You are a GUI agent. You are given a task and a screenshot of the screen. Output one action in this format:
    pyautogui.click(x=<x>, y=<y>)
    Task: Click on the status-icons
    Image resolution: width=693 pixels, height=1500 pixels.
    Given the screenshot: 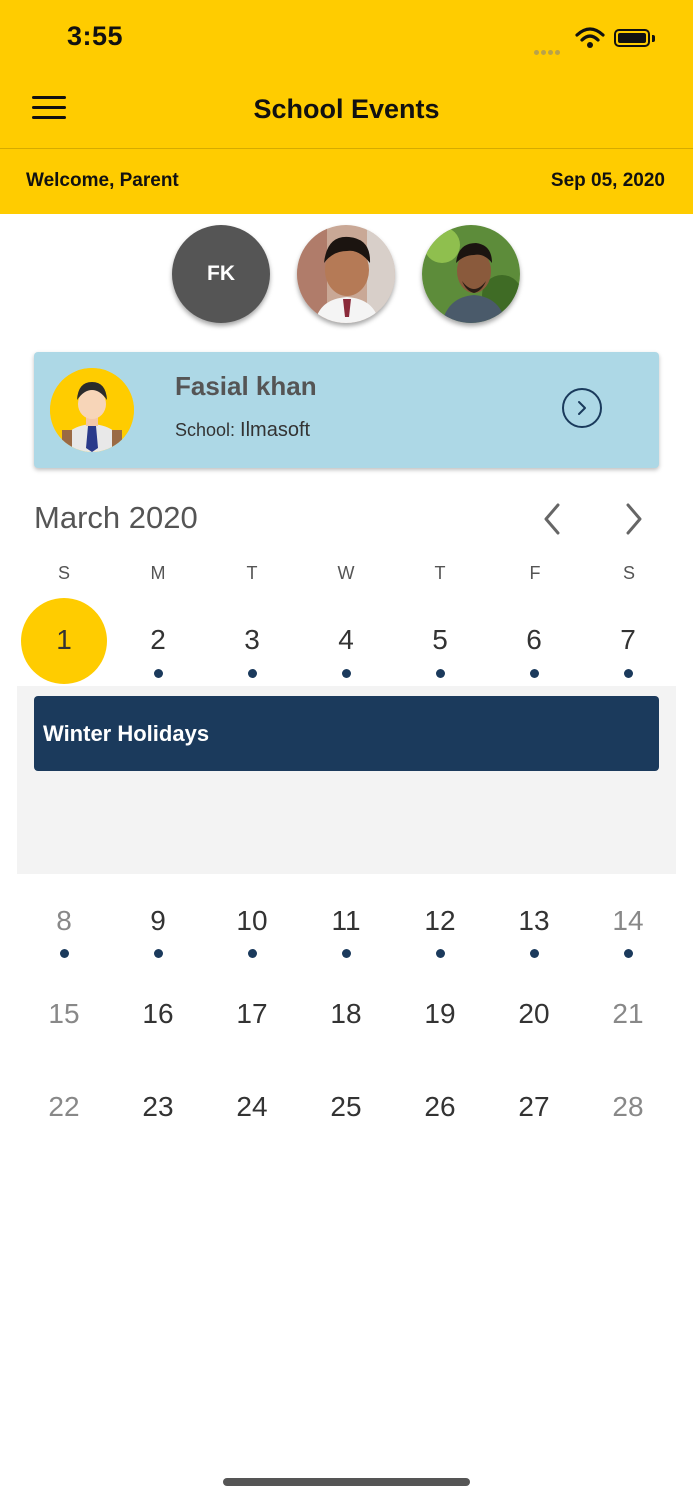 What is the action you would take?
    pyautogui.click(x=599, y=39)
    